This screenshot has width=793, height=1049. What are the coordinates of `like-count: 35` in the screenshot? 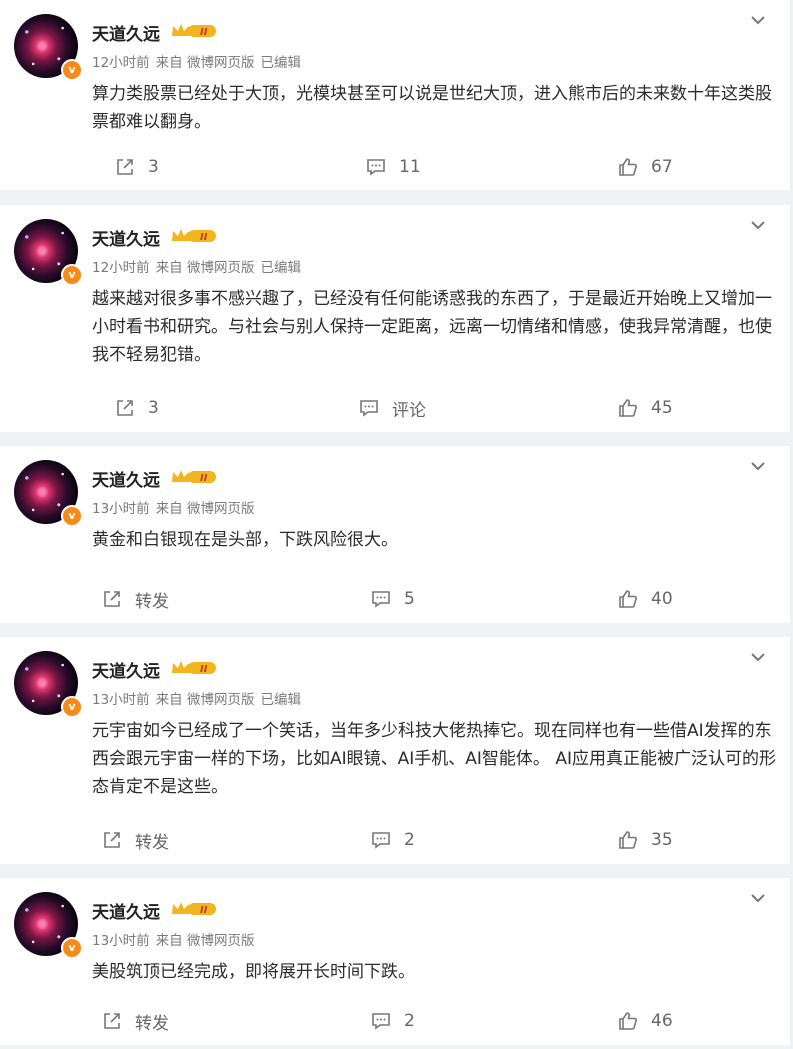 It's located at (662, 840).